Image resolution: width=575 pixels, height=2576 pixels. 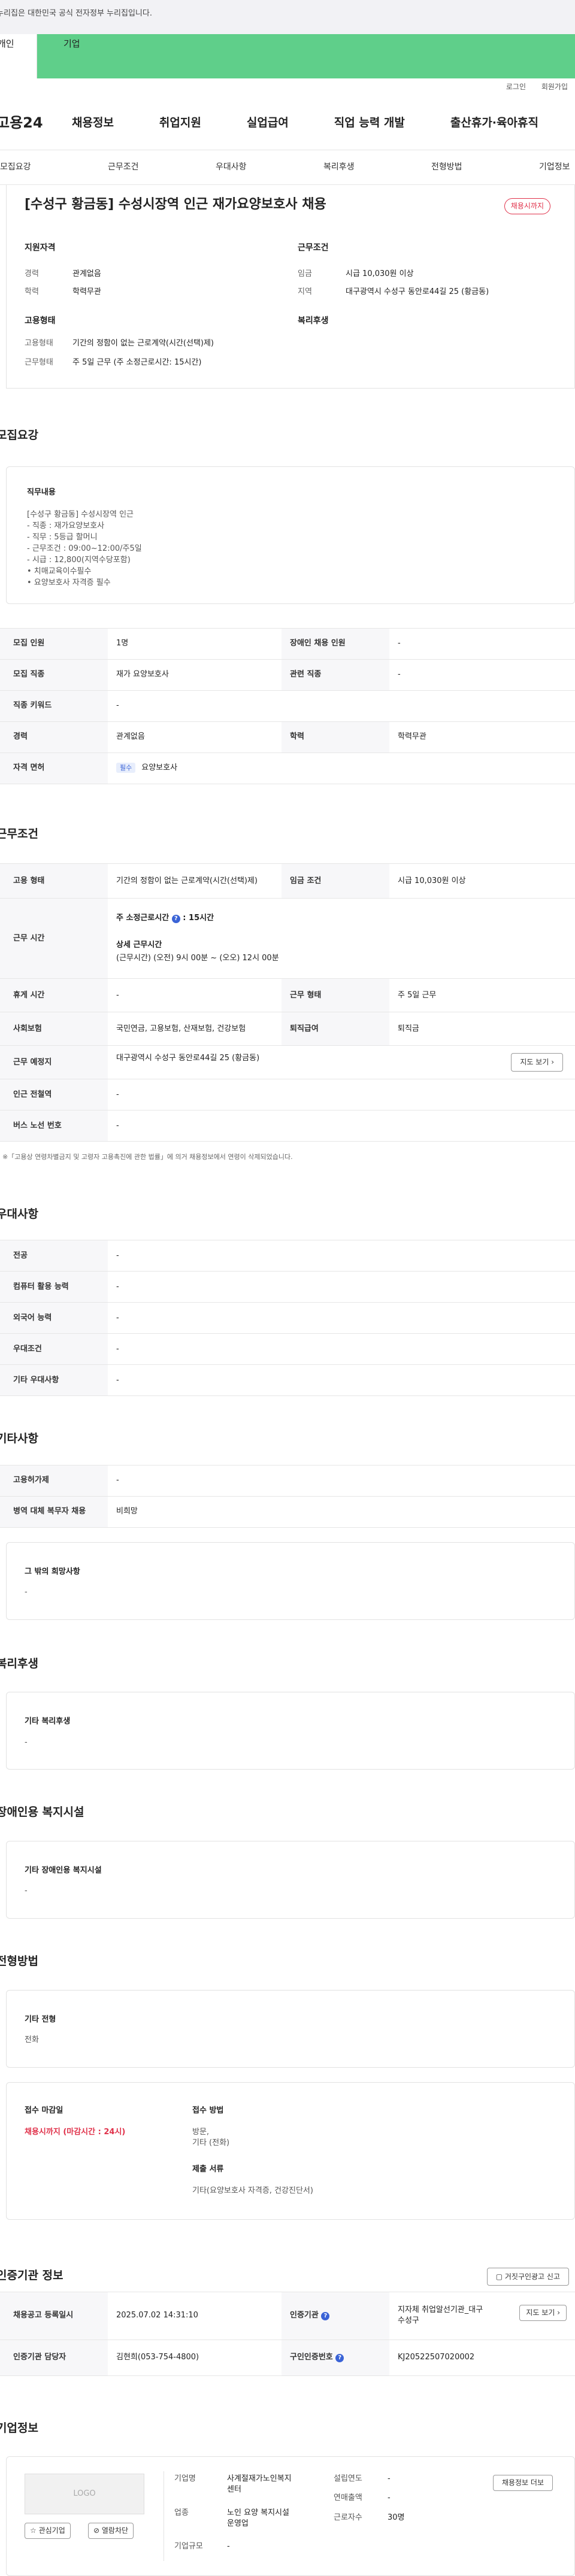 I want to click on pref-table: 전공 - 컴퓨터 활용 능력 - 외국어 능력 - 우대조건 - 기타 우대사항 -, so click(x=287, y=1318).